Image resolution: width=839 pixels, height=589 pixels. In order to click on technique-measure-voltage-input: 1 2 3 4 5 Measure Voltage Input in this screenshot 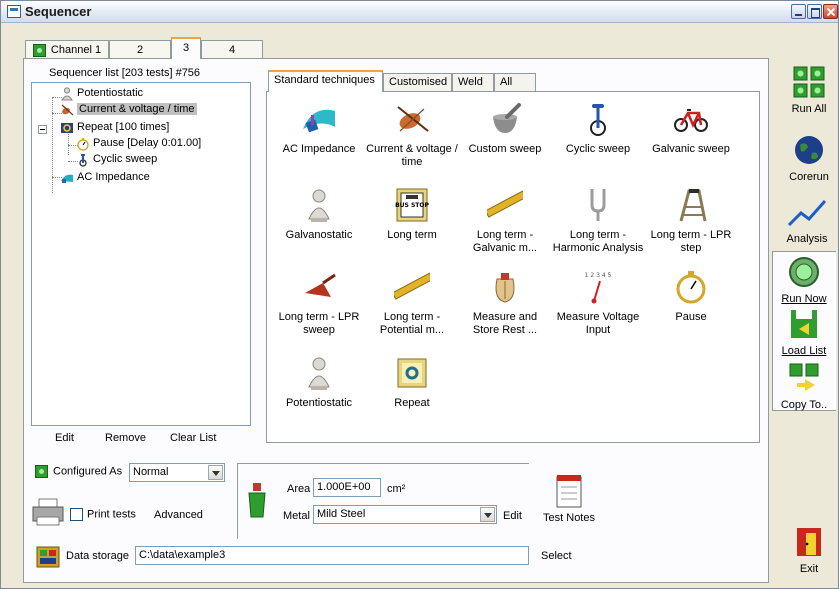, I will do `click(598, 303)`.